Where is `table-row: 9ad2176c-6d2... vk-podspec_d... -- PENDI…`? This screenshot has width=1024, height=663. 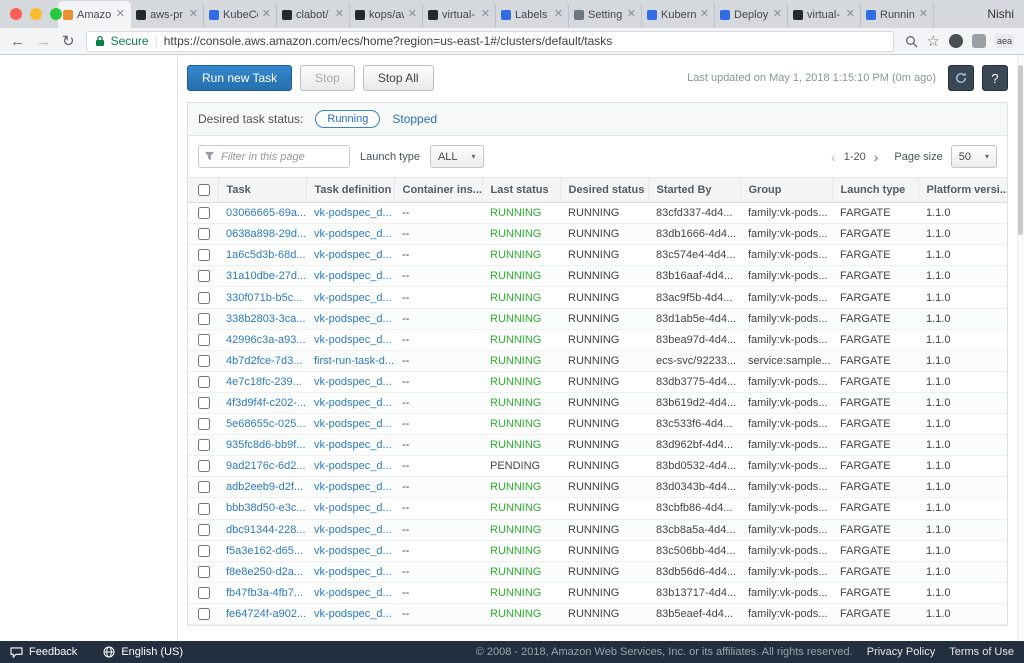 table-row: 9ad2176c-6d2... vk-podspec_d... -- PENDI… is located at coordinates (597, 466).